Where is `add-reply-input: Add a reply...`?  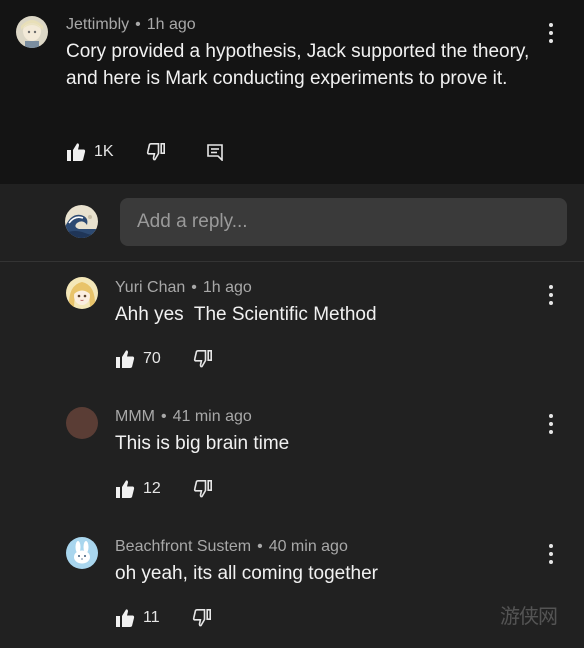 add-reply-input: Add a reply... is located at coordinates (343, 222).